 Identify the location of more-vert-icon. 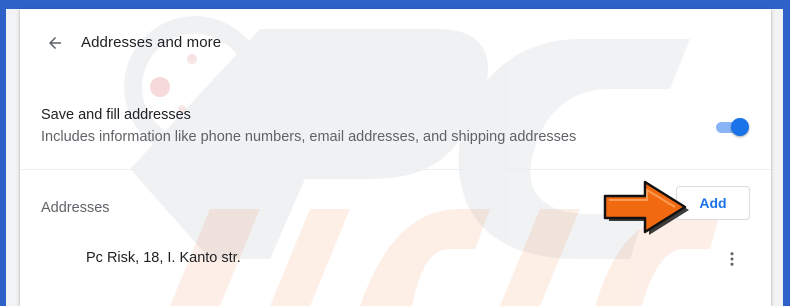
(732, 259).